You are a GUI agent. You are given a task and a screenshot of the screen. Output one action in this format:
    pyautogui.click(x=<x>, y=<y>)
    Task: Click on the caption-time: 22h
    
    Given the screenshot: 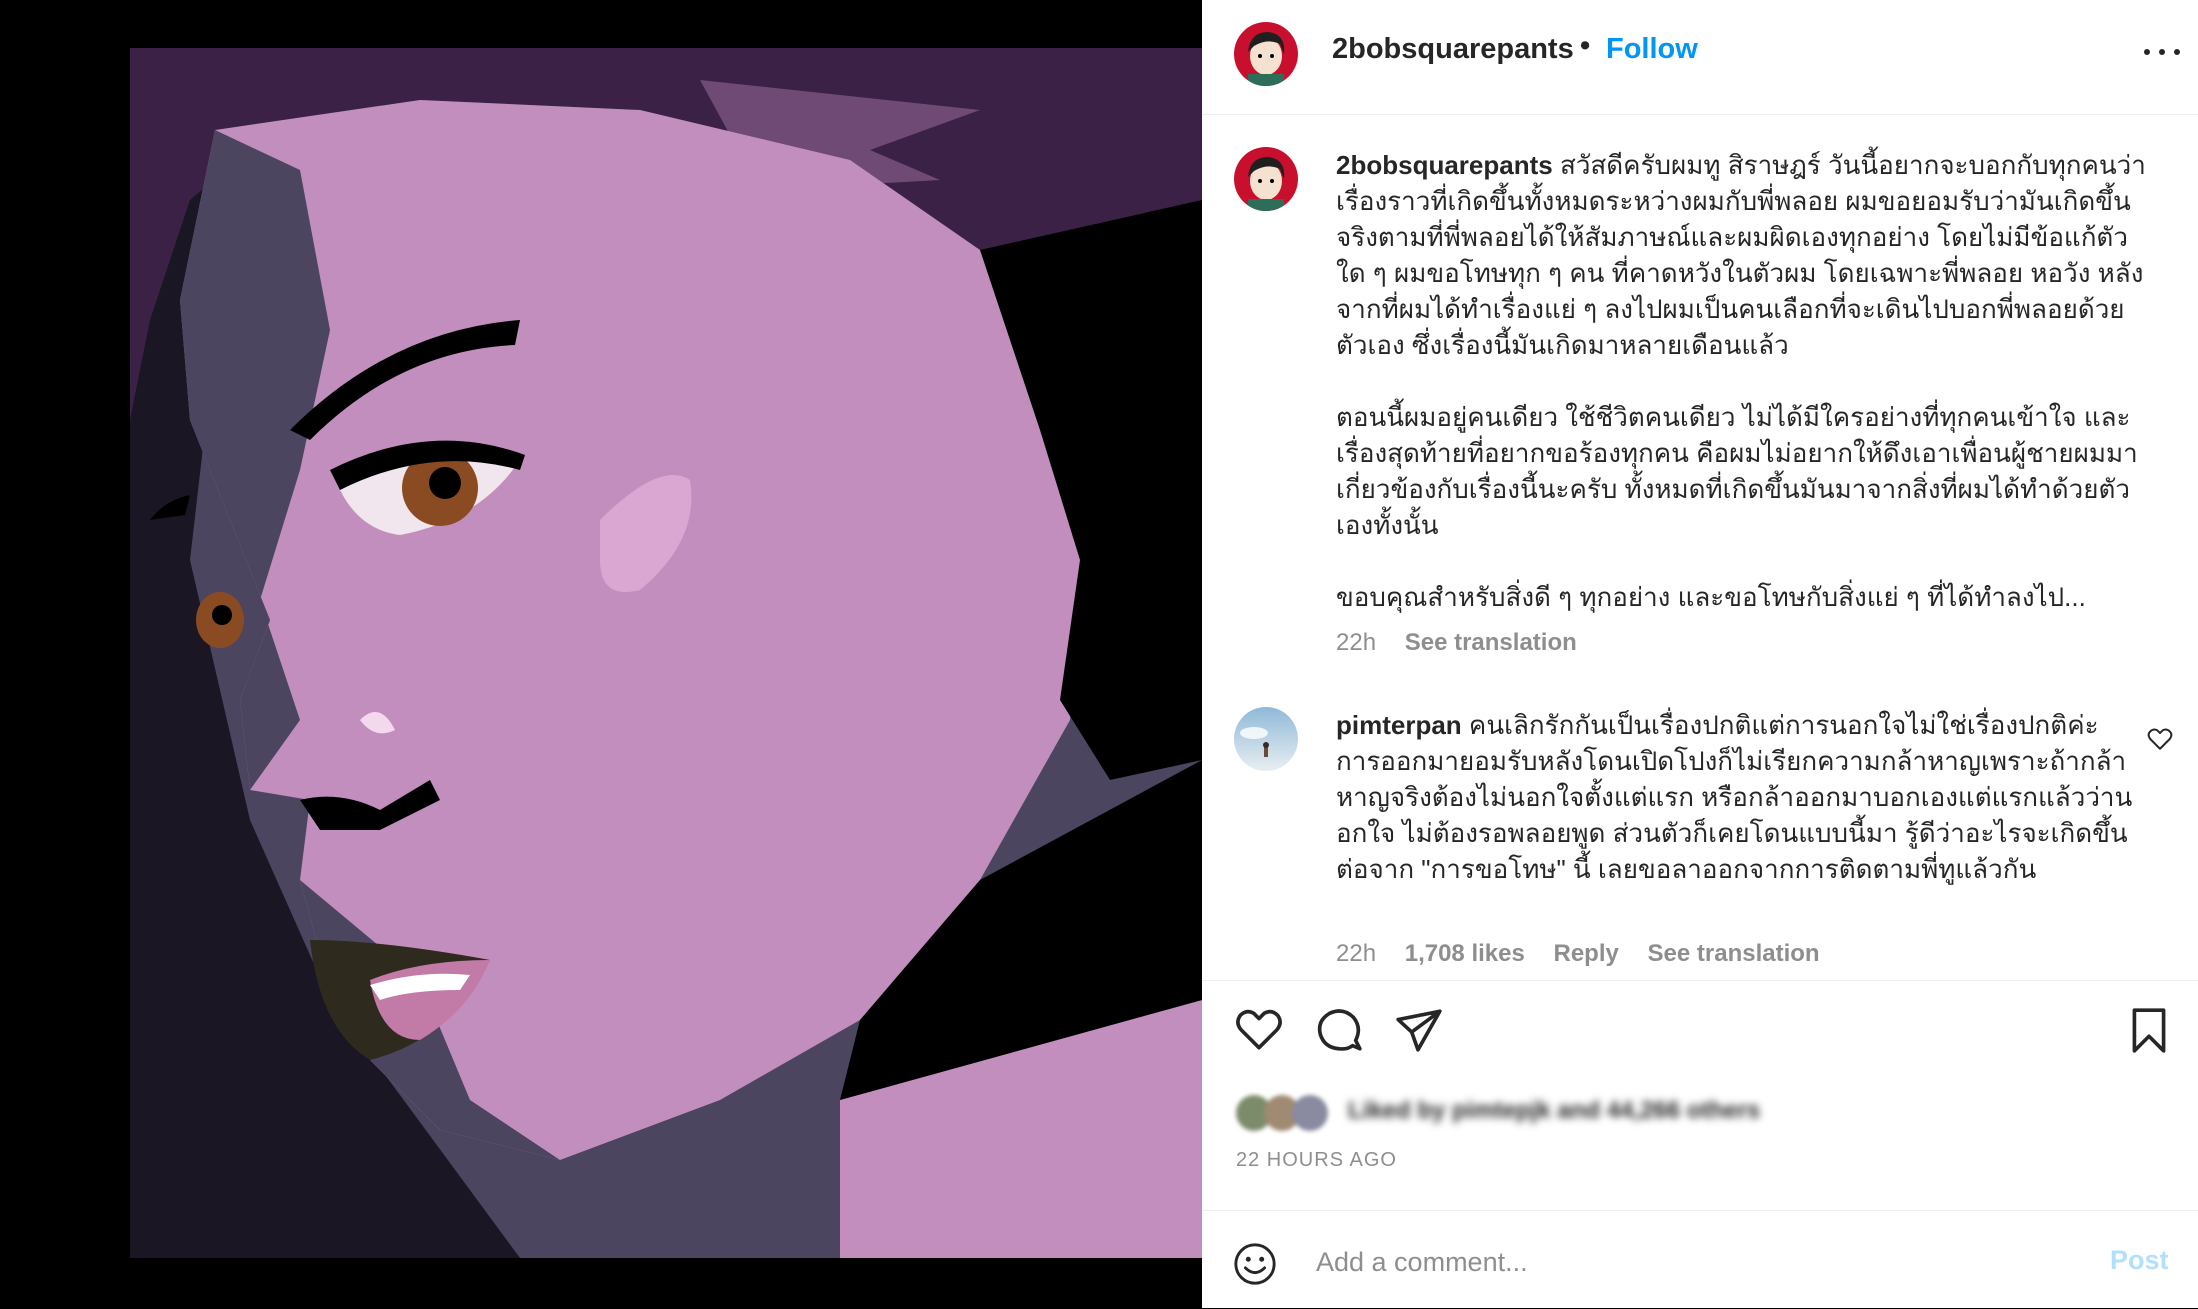 What is the action you would take?
    pyautogui.click(x=1356, y=642)
    